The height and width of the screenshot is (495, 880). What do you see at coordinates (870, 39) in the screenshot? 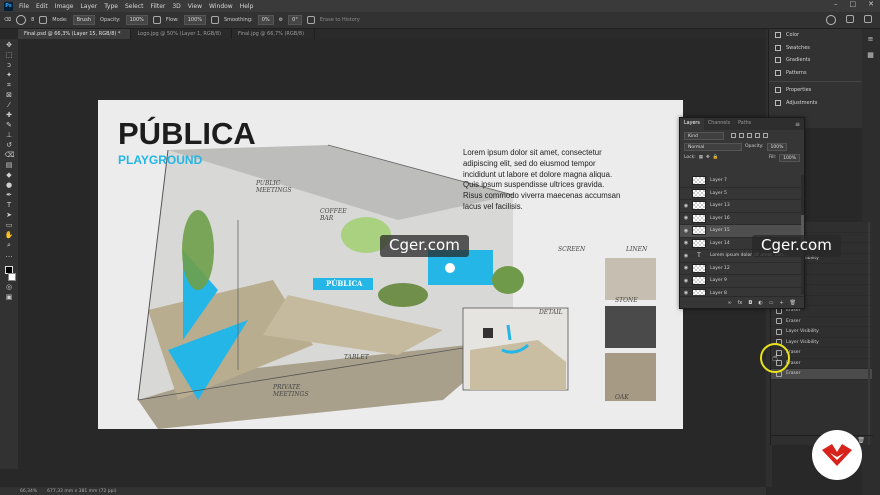
I see `panel-arrange-icon: ≡` at bounding box center [870, 39].